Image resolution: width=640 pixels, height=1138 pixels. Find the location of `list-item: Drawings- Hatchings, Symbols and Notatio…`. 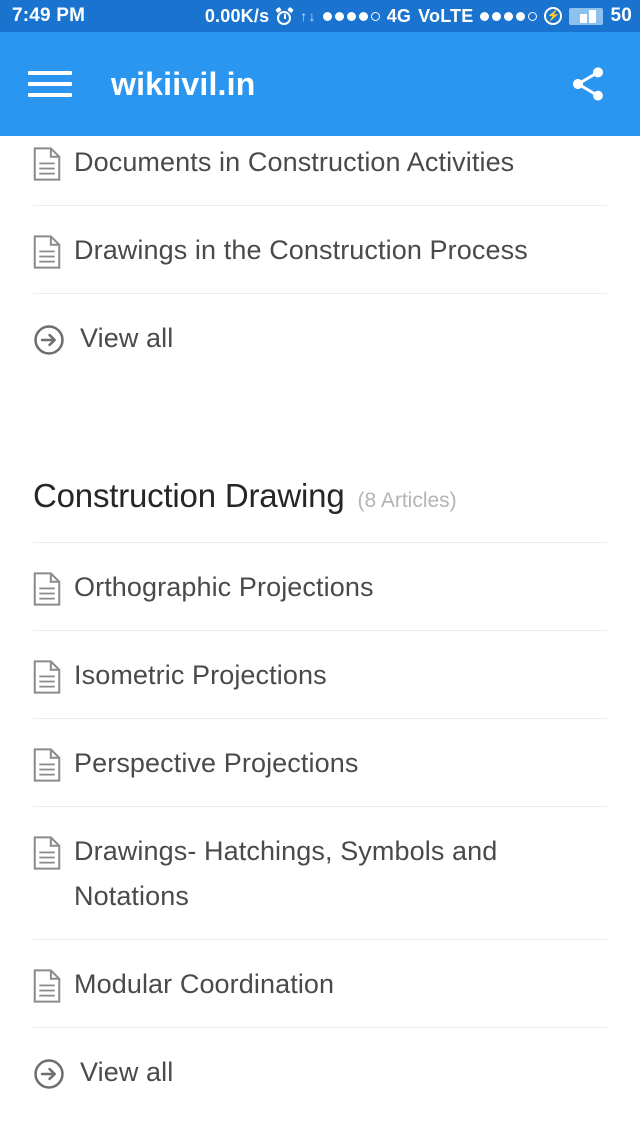

list-item: Drawings- Hatchings, Symbols and Notatio… is located at coordinates (320, 873).